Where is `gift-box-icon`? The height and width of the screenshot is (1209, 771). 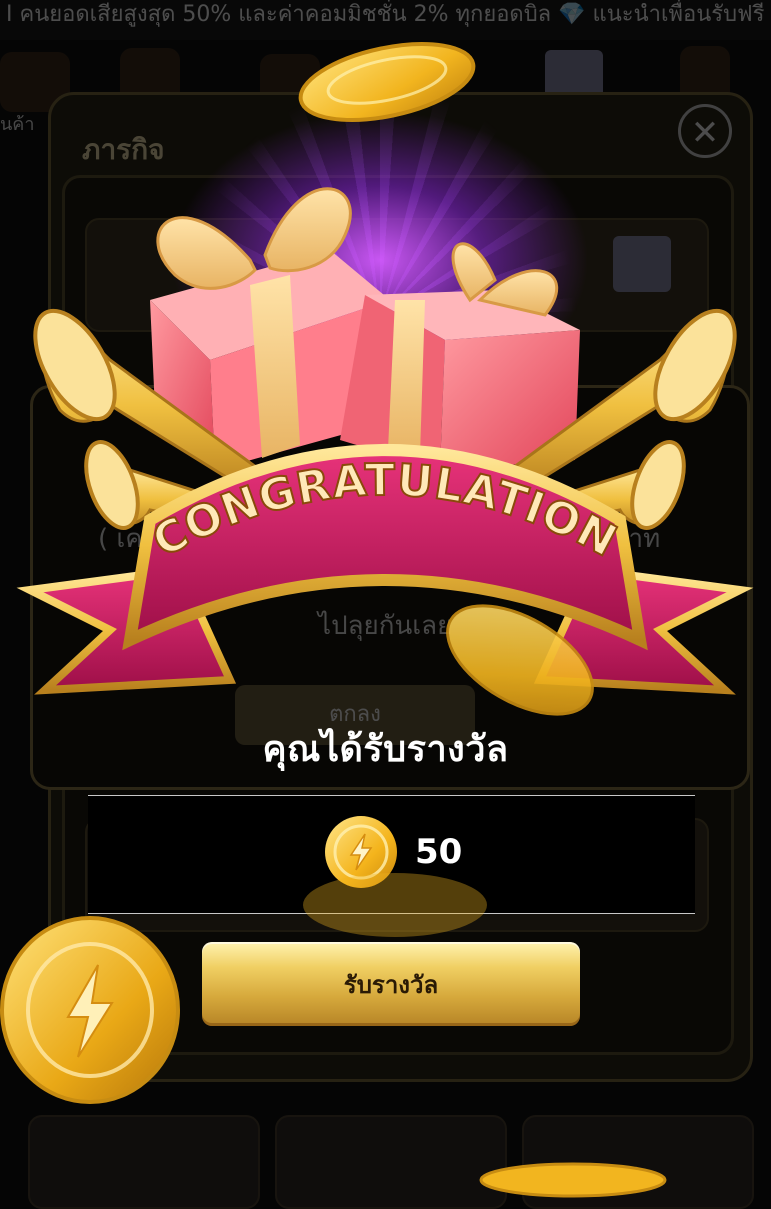
gift-box-icon is located at coordinates (460, 356).